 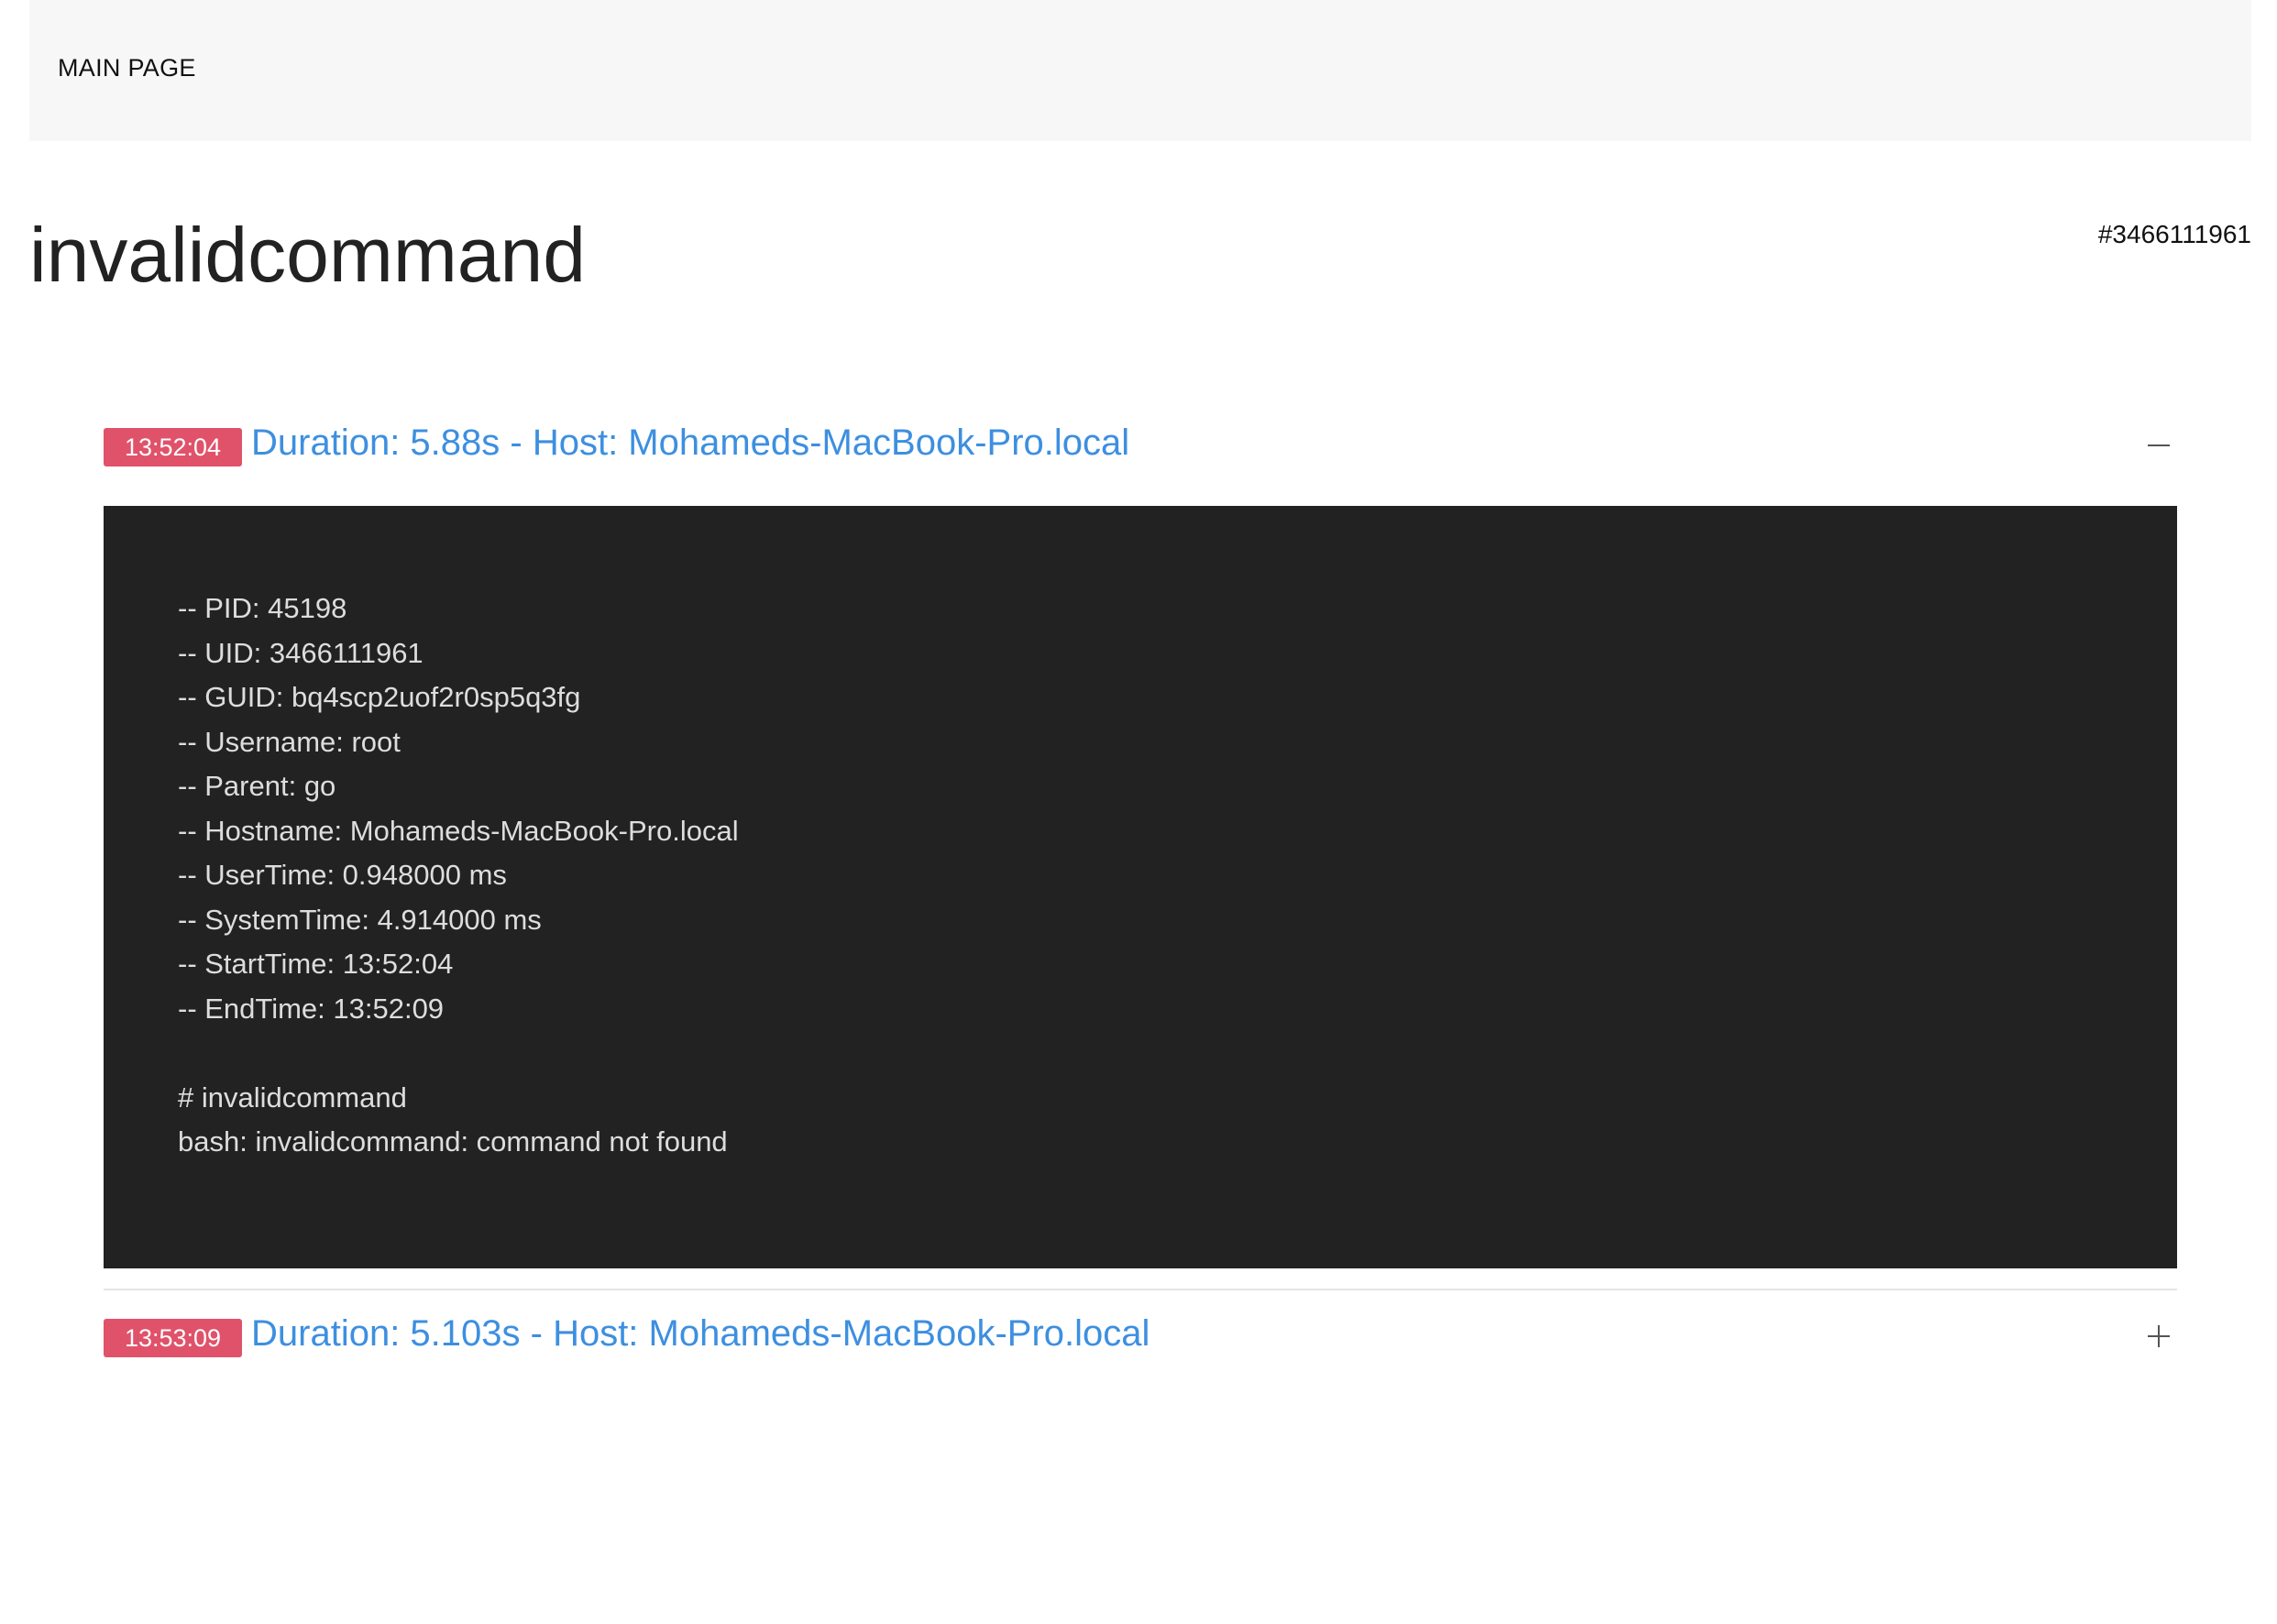 I want to click on uid-tag: #3466111961, so click(x=2174, y=234).